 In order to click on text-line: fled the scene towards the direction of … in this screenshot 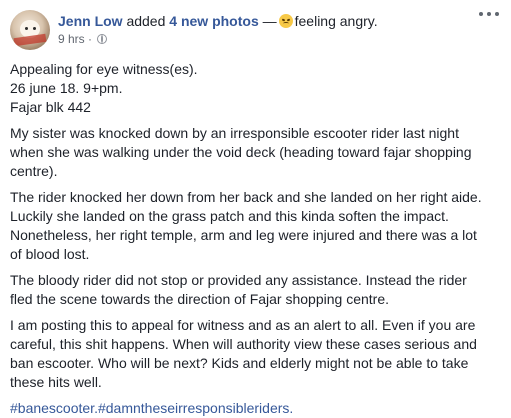, I will do `click(199, 299)`.